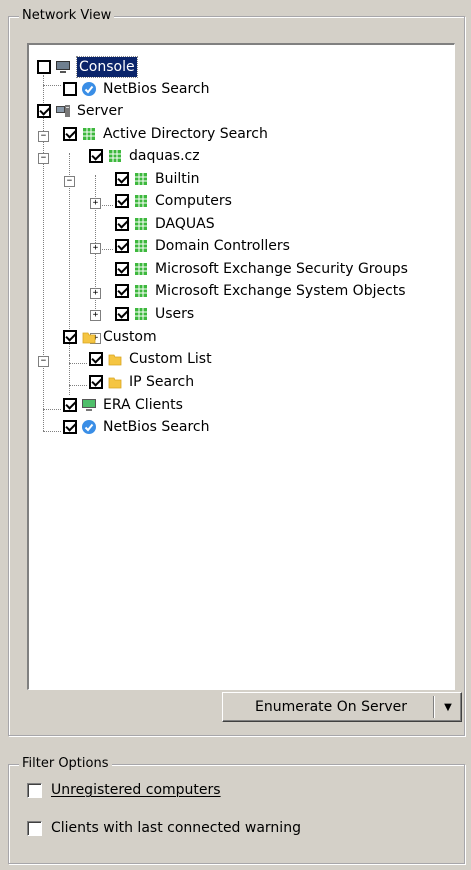 This screenshot has width=471, height=870. Describe the element at coordinates (34, 790) in the screenshot. I see `unregistered-computers-checkbox` at that location.